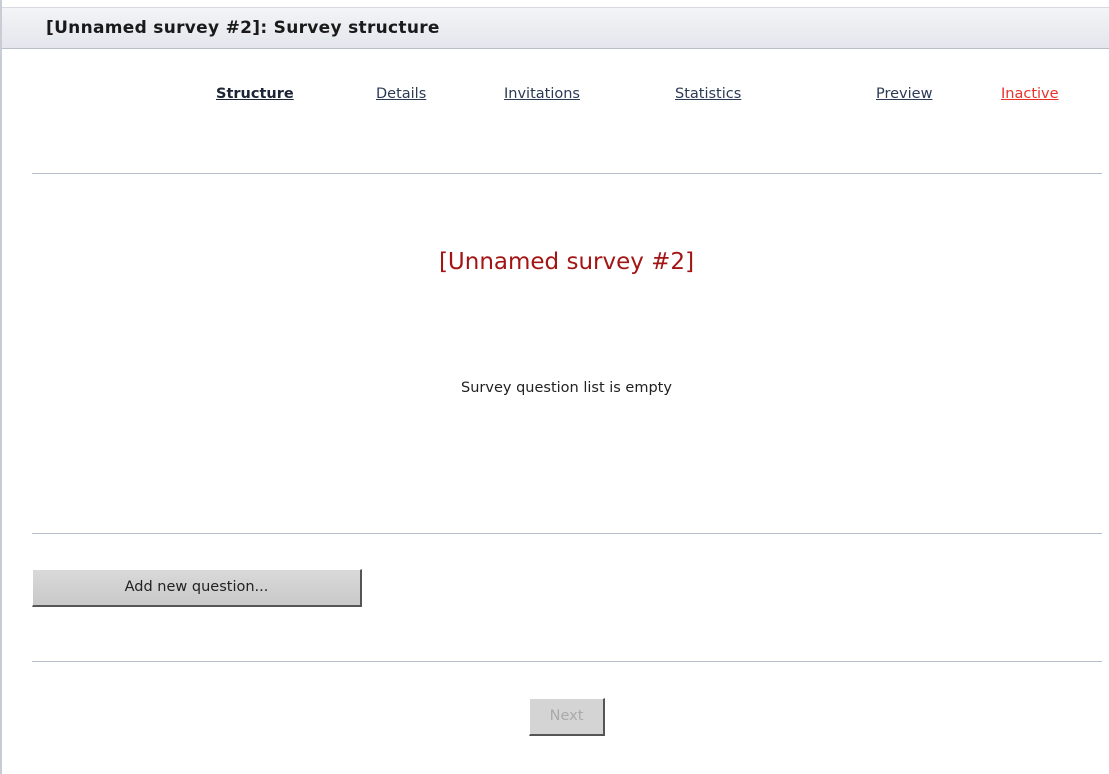 The image size is (1109, 774). Describe the element at coordinates (401, 94) in the screenshot. I see `nav-details-link: Details` at that location.